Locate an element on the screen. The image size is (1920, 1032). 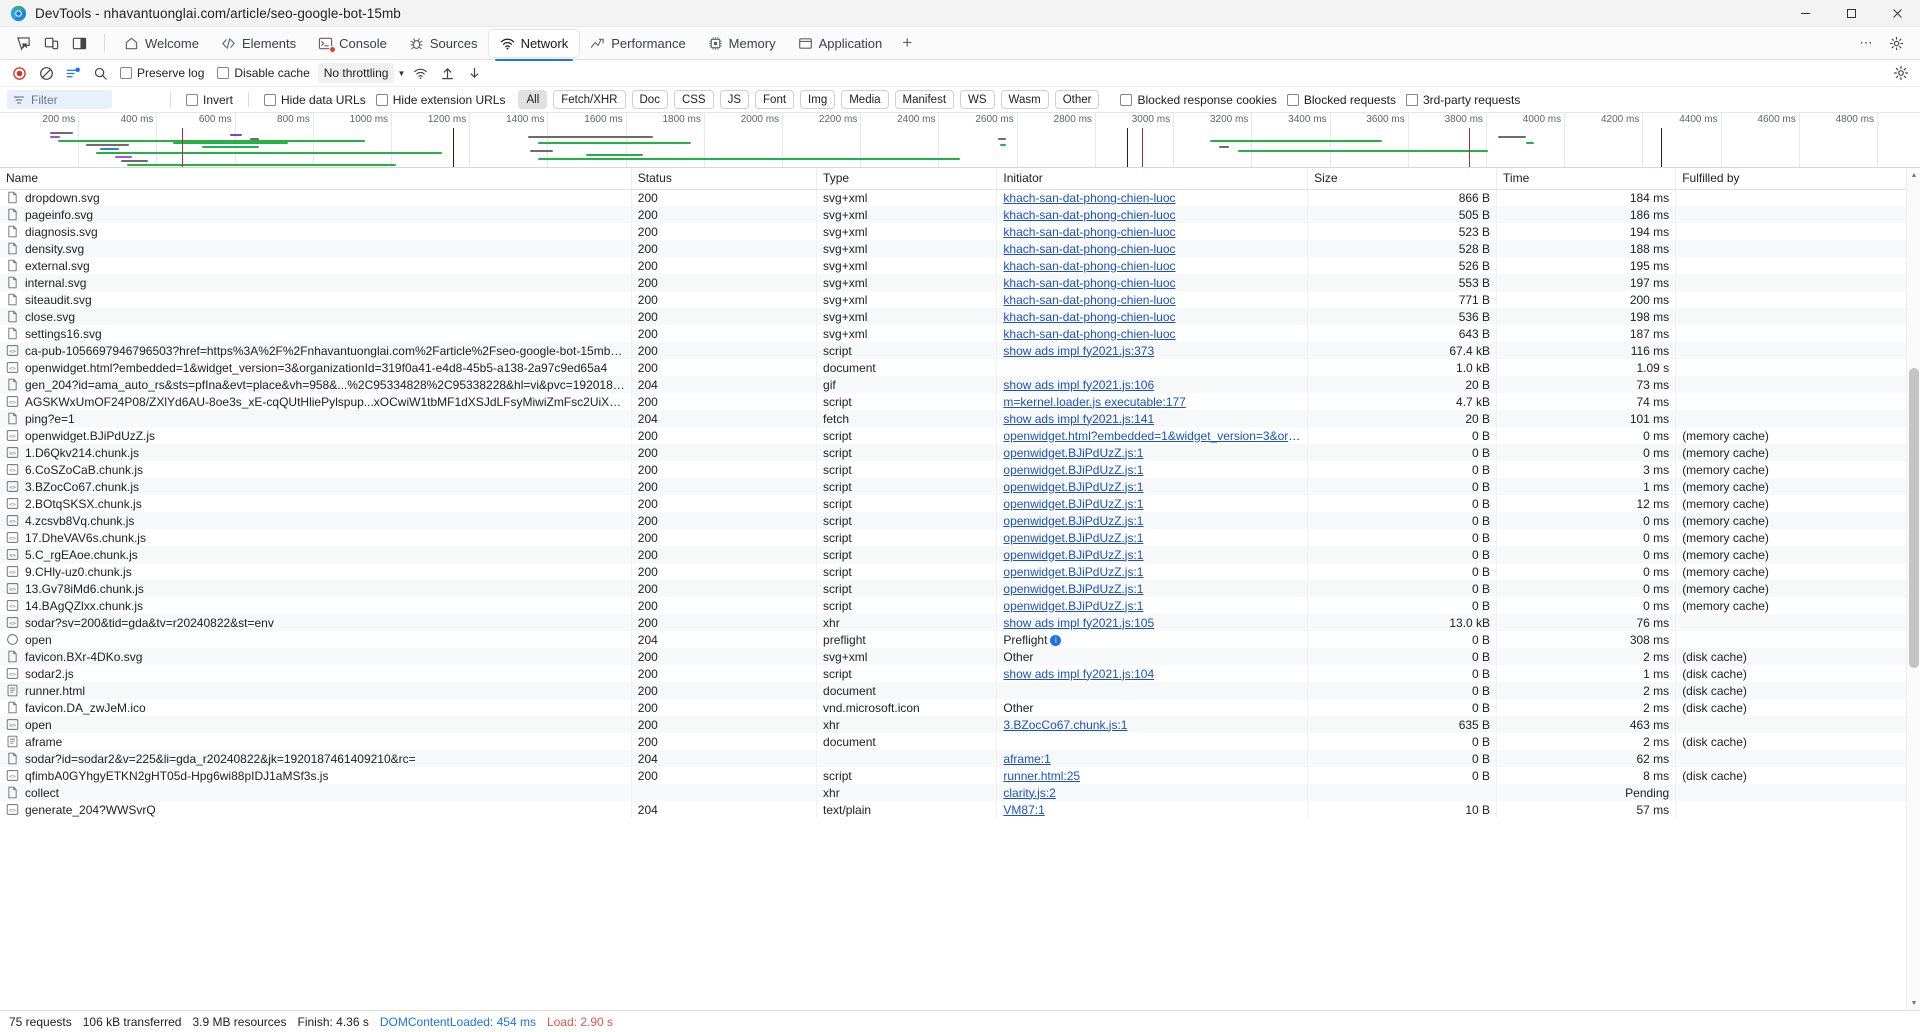
clear-button is located at coordinates (46, 73).